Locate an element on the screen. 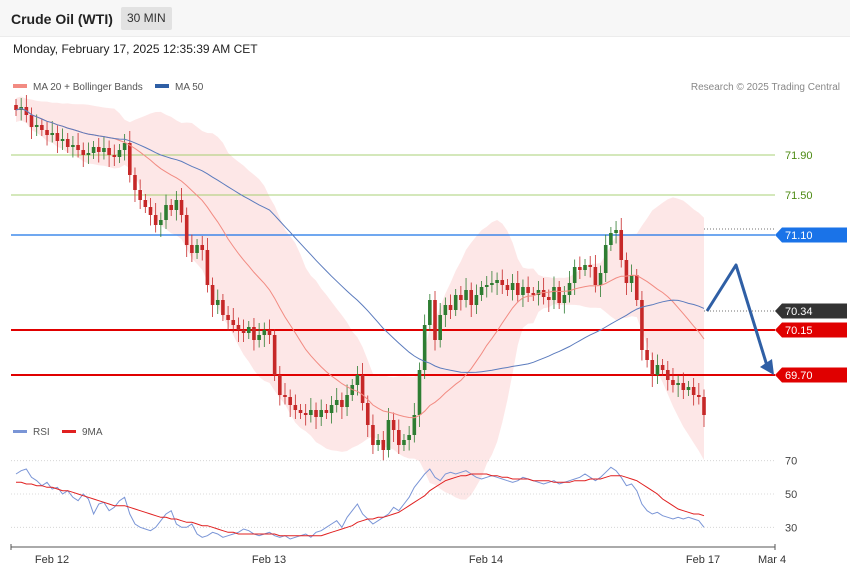 The width and height of the screenshot is (850, 576). level-label: 71.10 is located at coordinates (799, 236).